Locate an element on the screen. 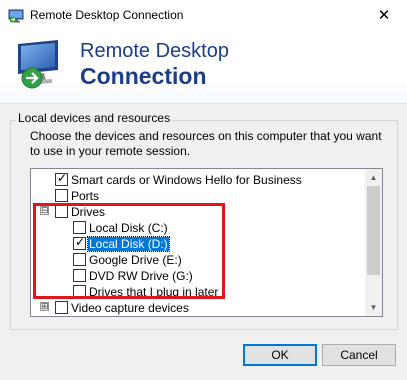 The width and height of the screenshot is (407, 380). scrollbar-thumb is located at coordinates (373, 230).